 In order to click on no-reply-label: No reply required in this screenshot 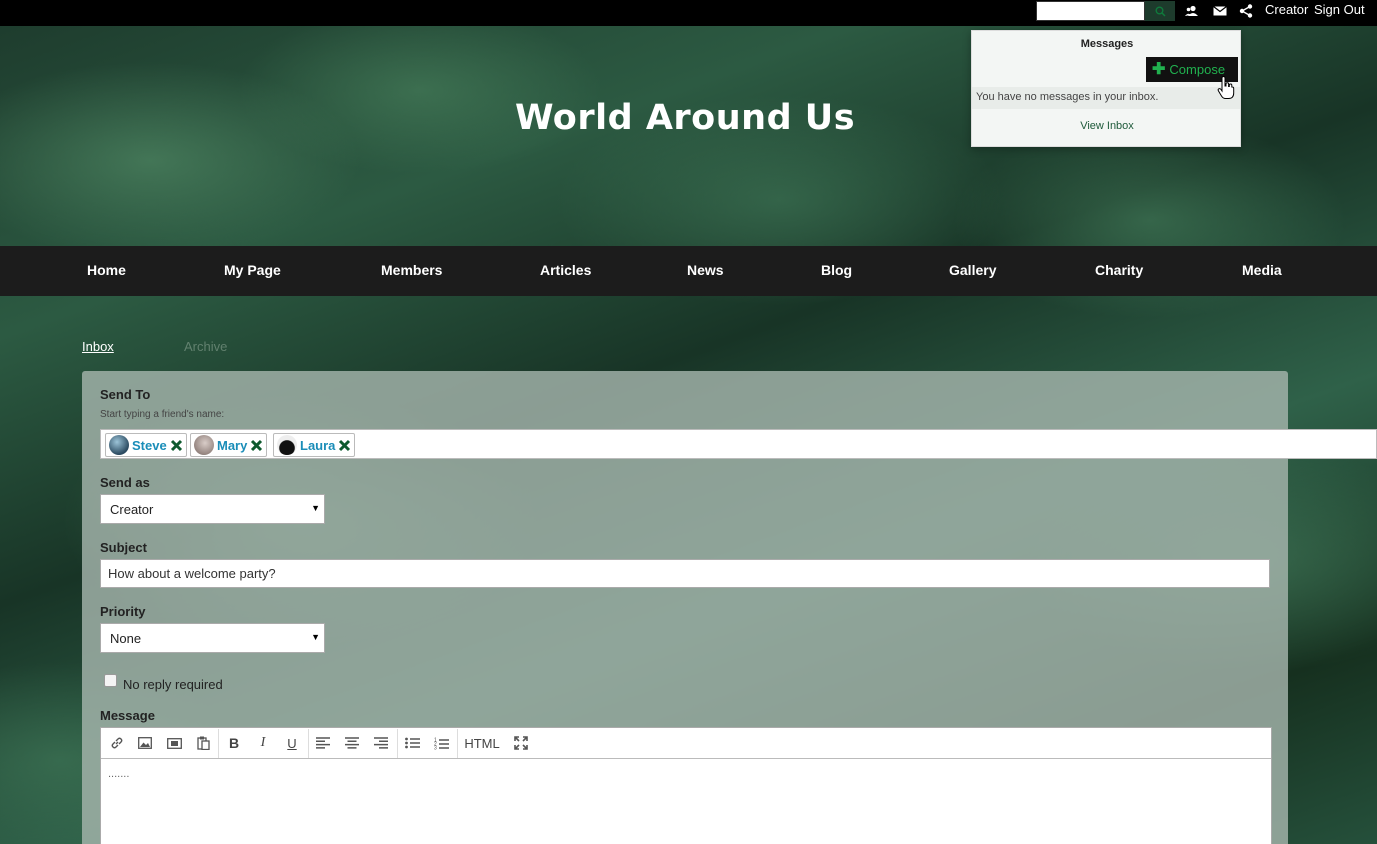, I will do `click(173, 684)`.